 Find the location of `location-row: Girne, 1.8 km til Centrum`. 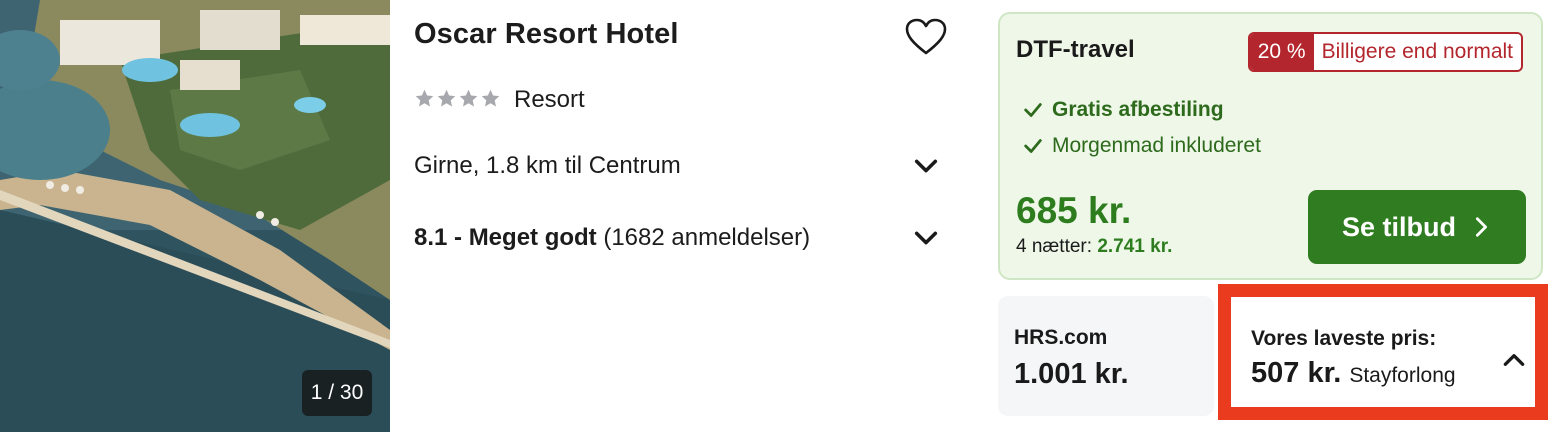

location-row: Girne, 1.8 km til Centrum is located at coordinates (679, 166).